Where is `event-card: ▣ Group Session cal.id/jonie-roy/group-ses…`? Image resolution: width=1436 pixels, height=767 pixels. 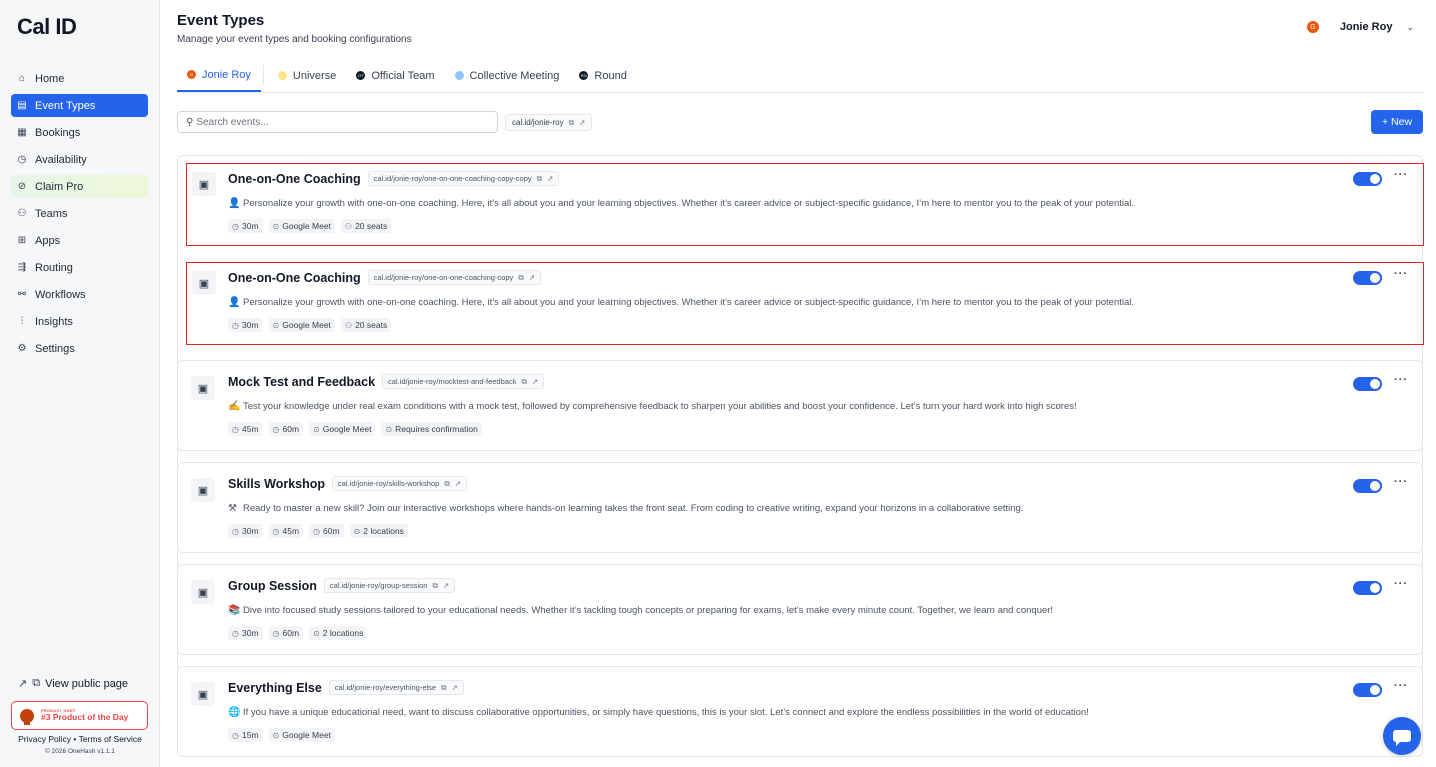 event-card: ▣ Group Session cal.id/jonie-roy/group-ses… is located at coordinates (800, 609).